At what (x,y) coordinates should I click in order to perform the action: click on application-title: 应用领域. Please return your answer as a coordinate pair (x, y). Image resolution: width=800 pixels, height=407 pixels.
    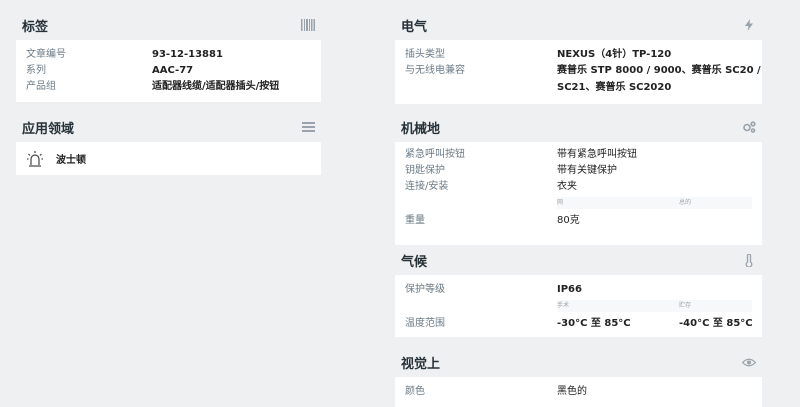
    Looking at the image, I should click on (48, 129).